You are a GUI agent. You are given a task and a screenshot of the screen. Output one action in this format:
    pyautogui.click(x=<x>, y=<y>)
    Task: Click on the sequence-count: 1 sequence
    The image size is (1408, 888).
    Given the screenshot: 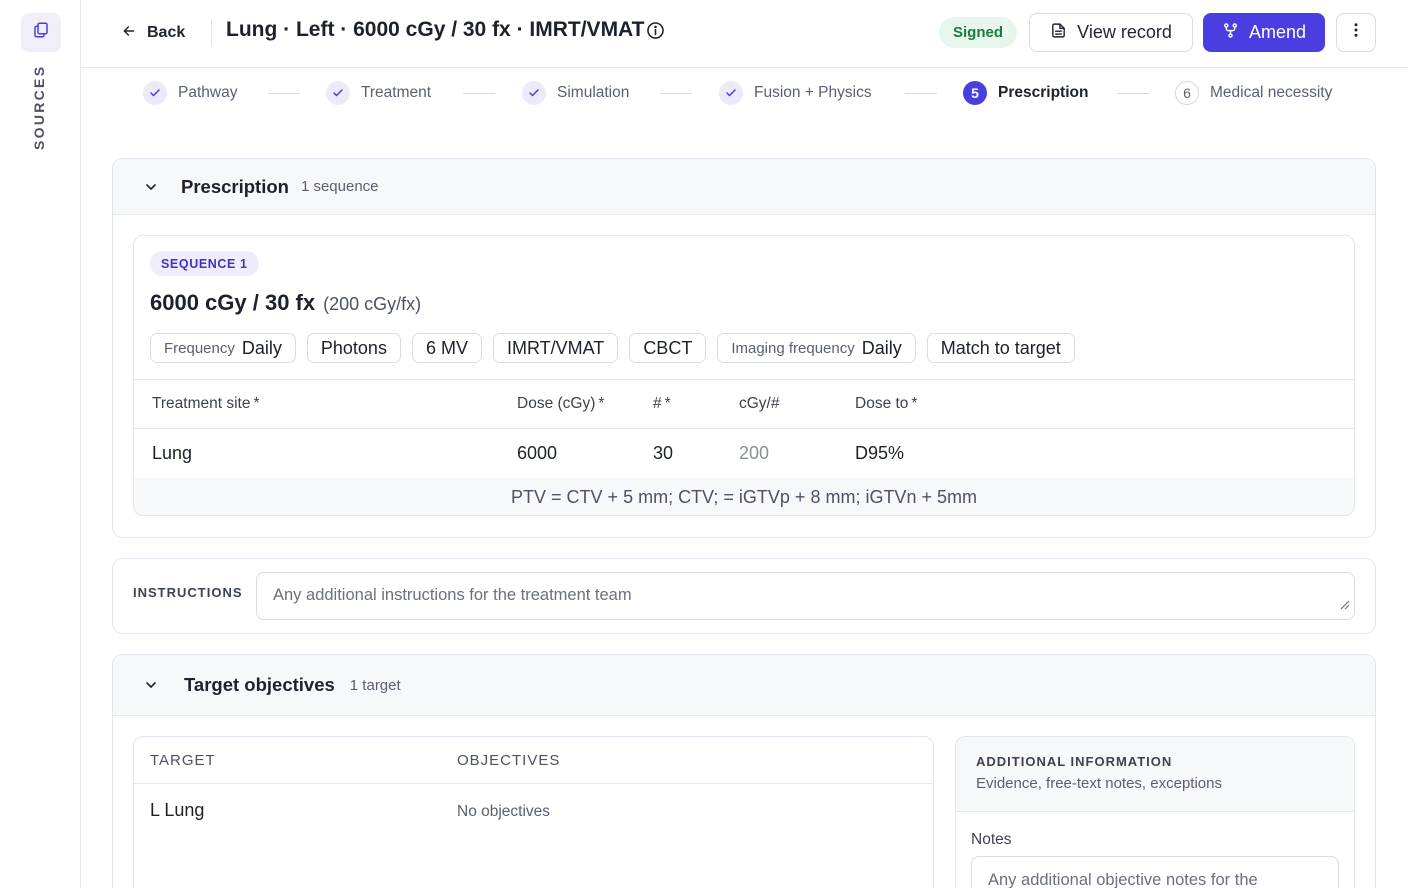 What is the action you would take?
    pyautogui.click(x=339, y=186)
    